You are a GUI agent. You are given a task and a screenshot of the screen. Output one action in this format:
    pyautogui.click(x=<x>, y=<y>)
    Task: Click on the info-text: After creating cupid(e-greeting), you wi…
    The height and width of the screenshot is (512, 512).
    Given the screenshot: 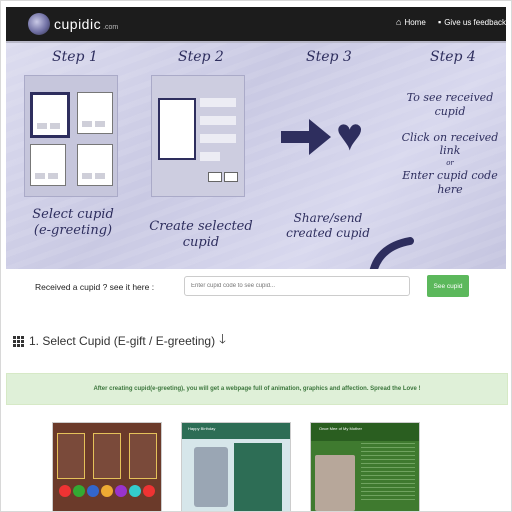 What is the action you would take?
    pyautogui.click(x=257, y=389)
    